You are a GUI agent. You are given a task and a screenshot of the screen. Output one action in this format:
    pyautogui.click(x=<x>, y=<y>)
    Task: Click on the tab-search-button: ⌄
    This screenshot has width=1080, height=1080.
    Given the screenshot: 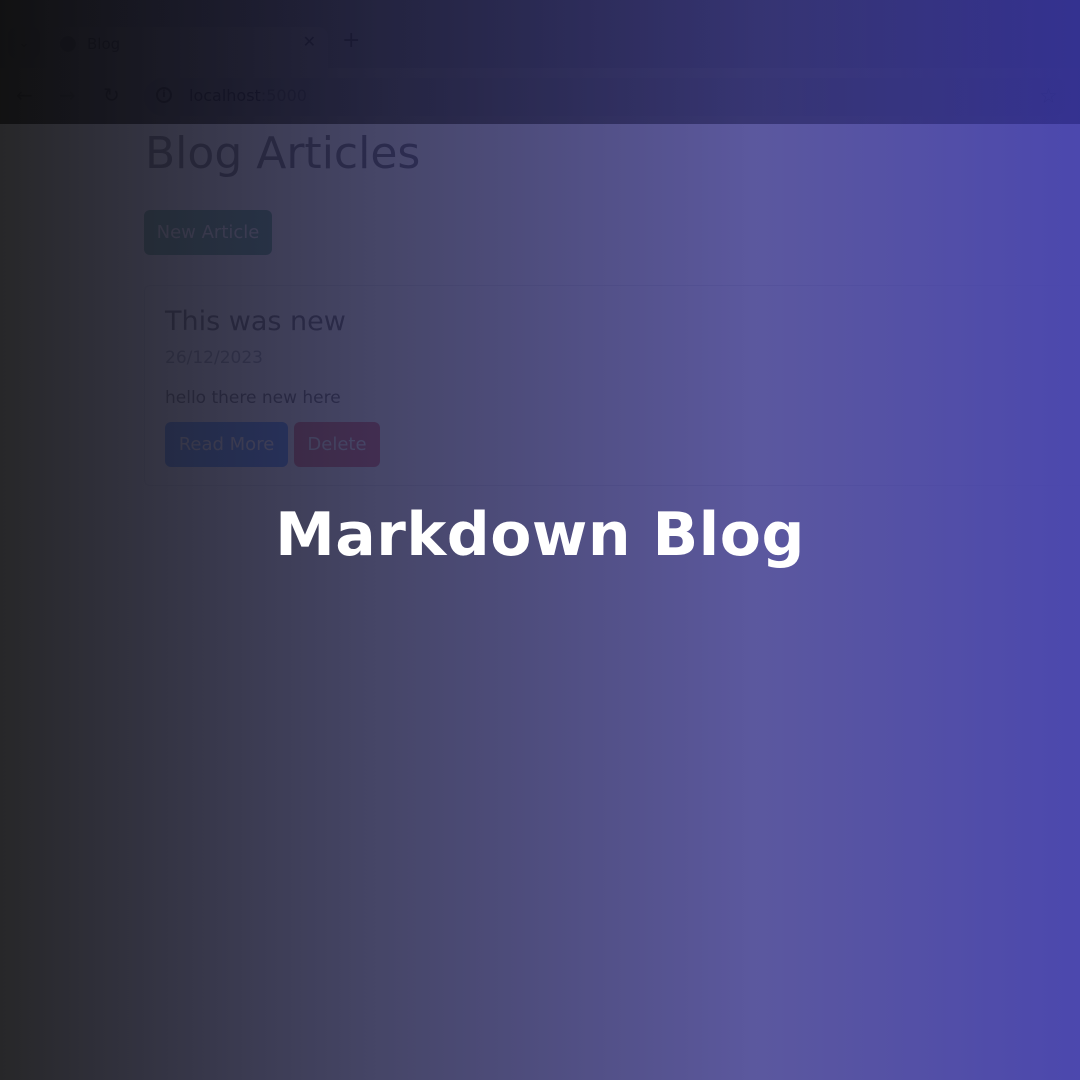 What is the action you would take?
    pyautogui.click(x=24, y=43)
    